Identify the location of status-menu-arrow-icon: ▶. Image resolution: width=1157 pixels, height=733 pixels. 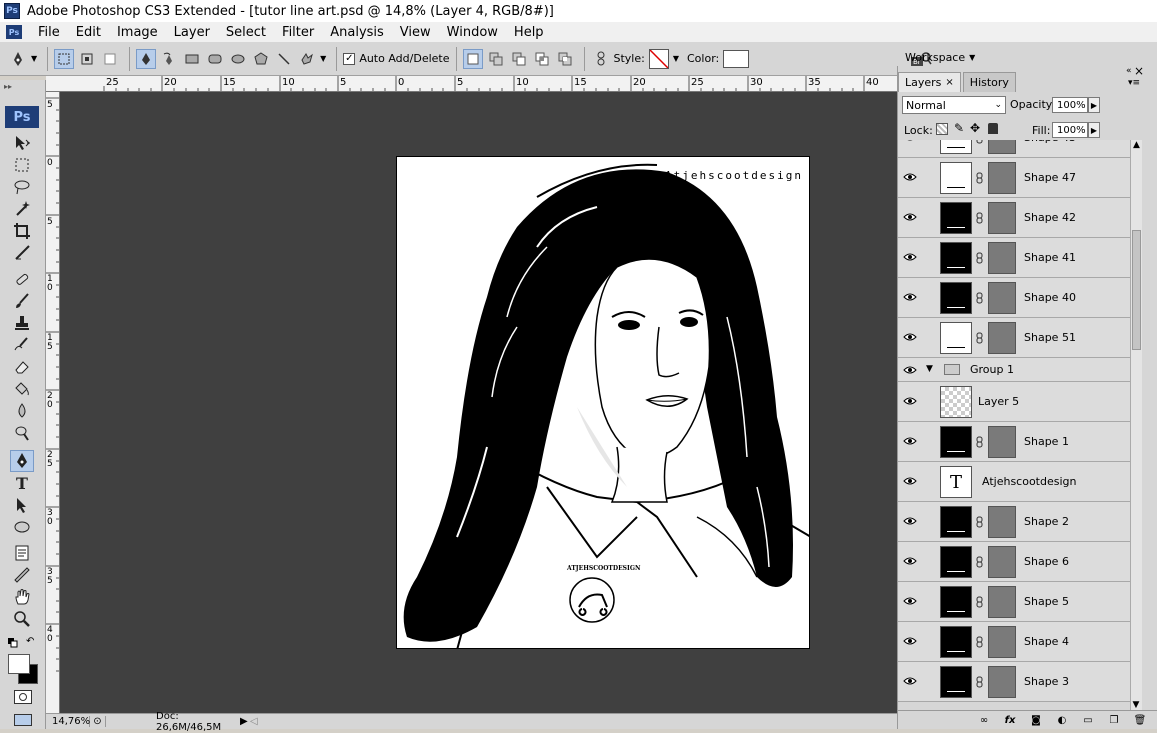
(243, 721).